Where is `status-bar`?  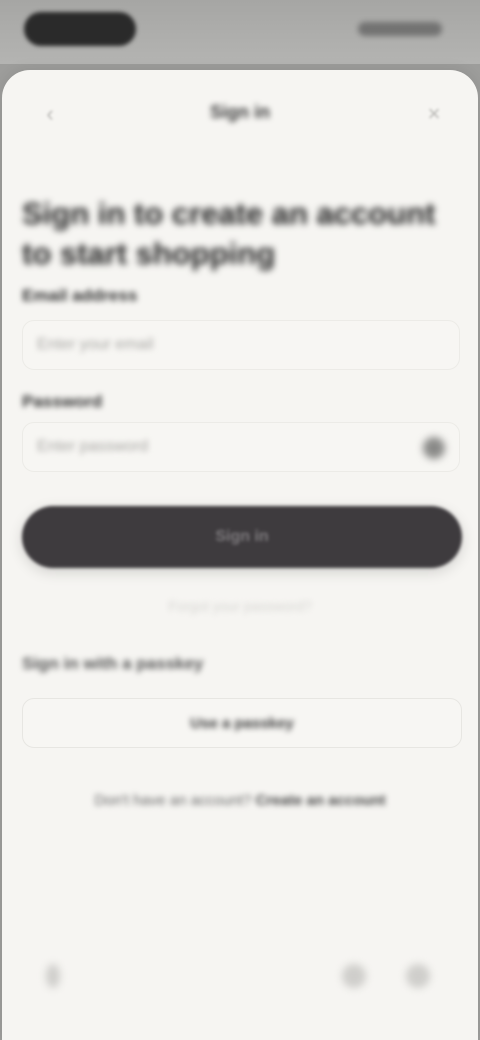
status-bar is located at coordinates (240, 32).